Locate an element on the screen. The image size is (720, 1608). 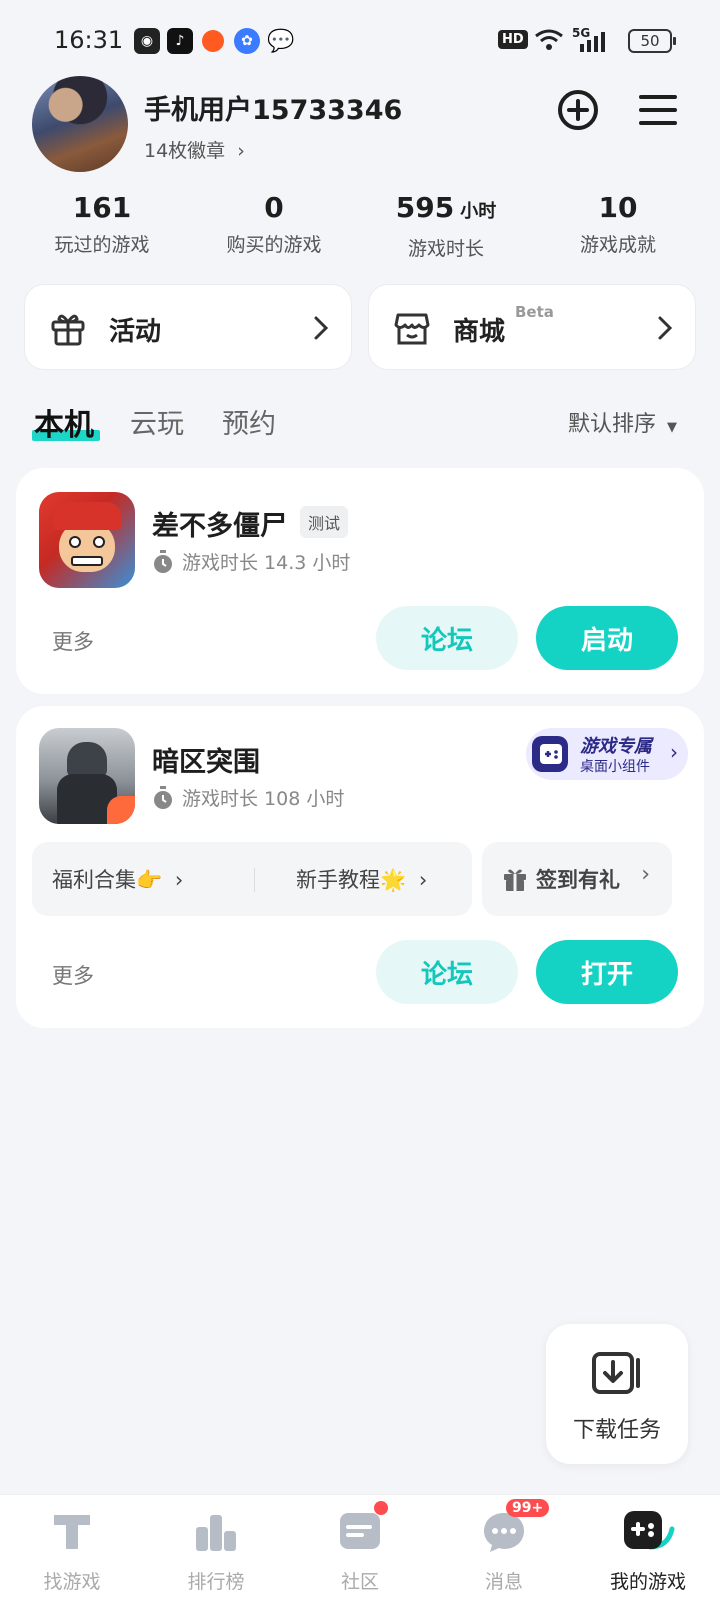
badges-label: 14枚徽章 is located at coordinates (185, 151).